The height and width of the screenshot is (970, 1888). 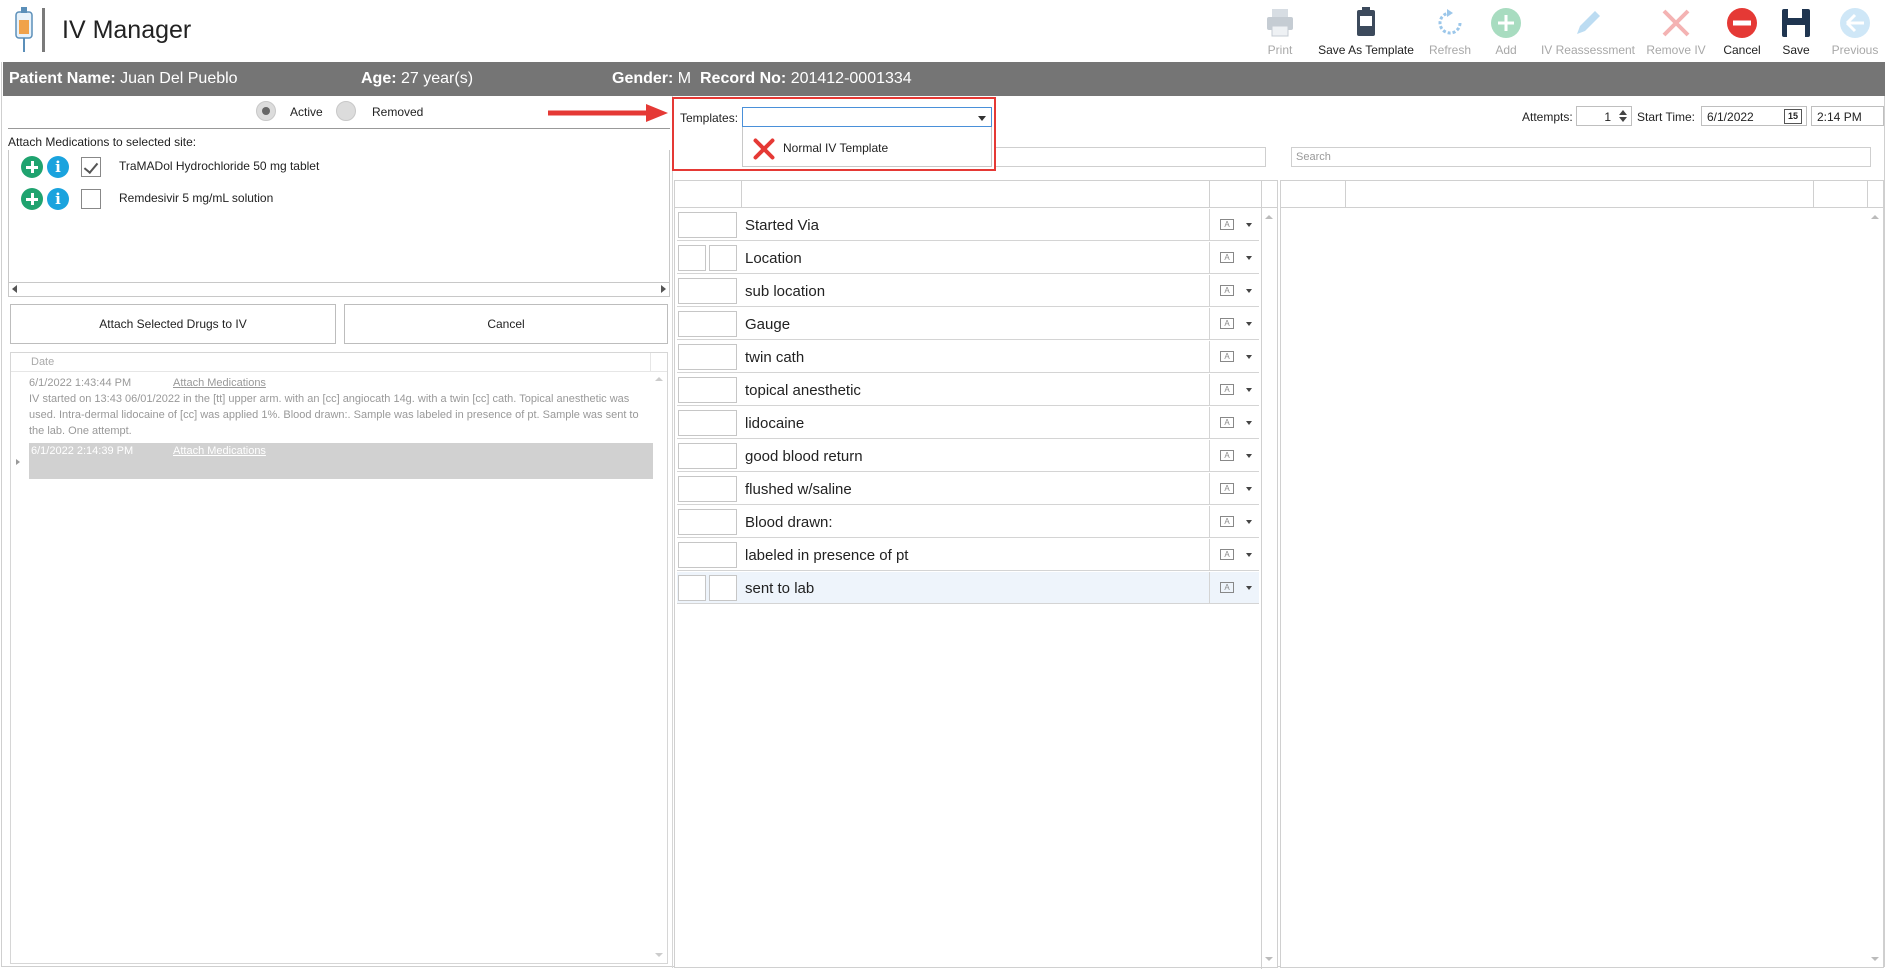 What do you see at coordinates (968, 456) in the screenshot?
I see `table-row: good blood return A` at bounding box center [968, 456].